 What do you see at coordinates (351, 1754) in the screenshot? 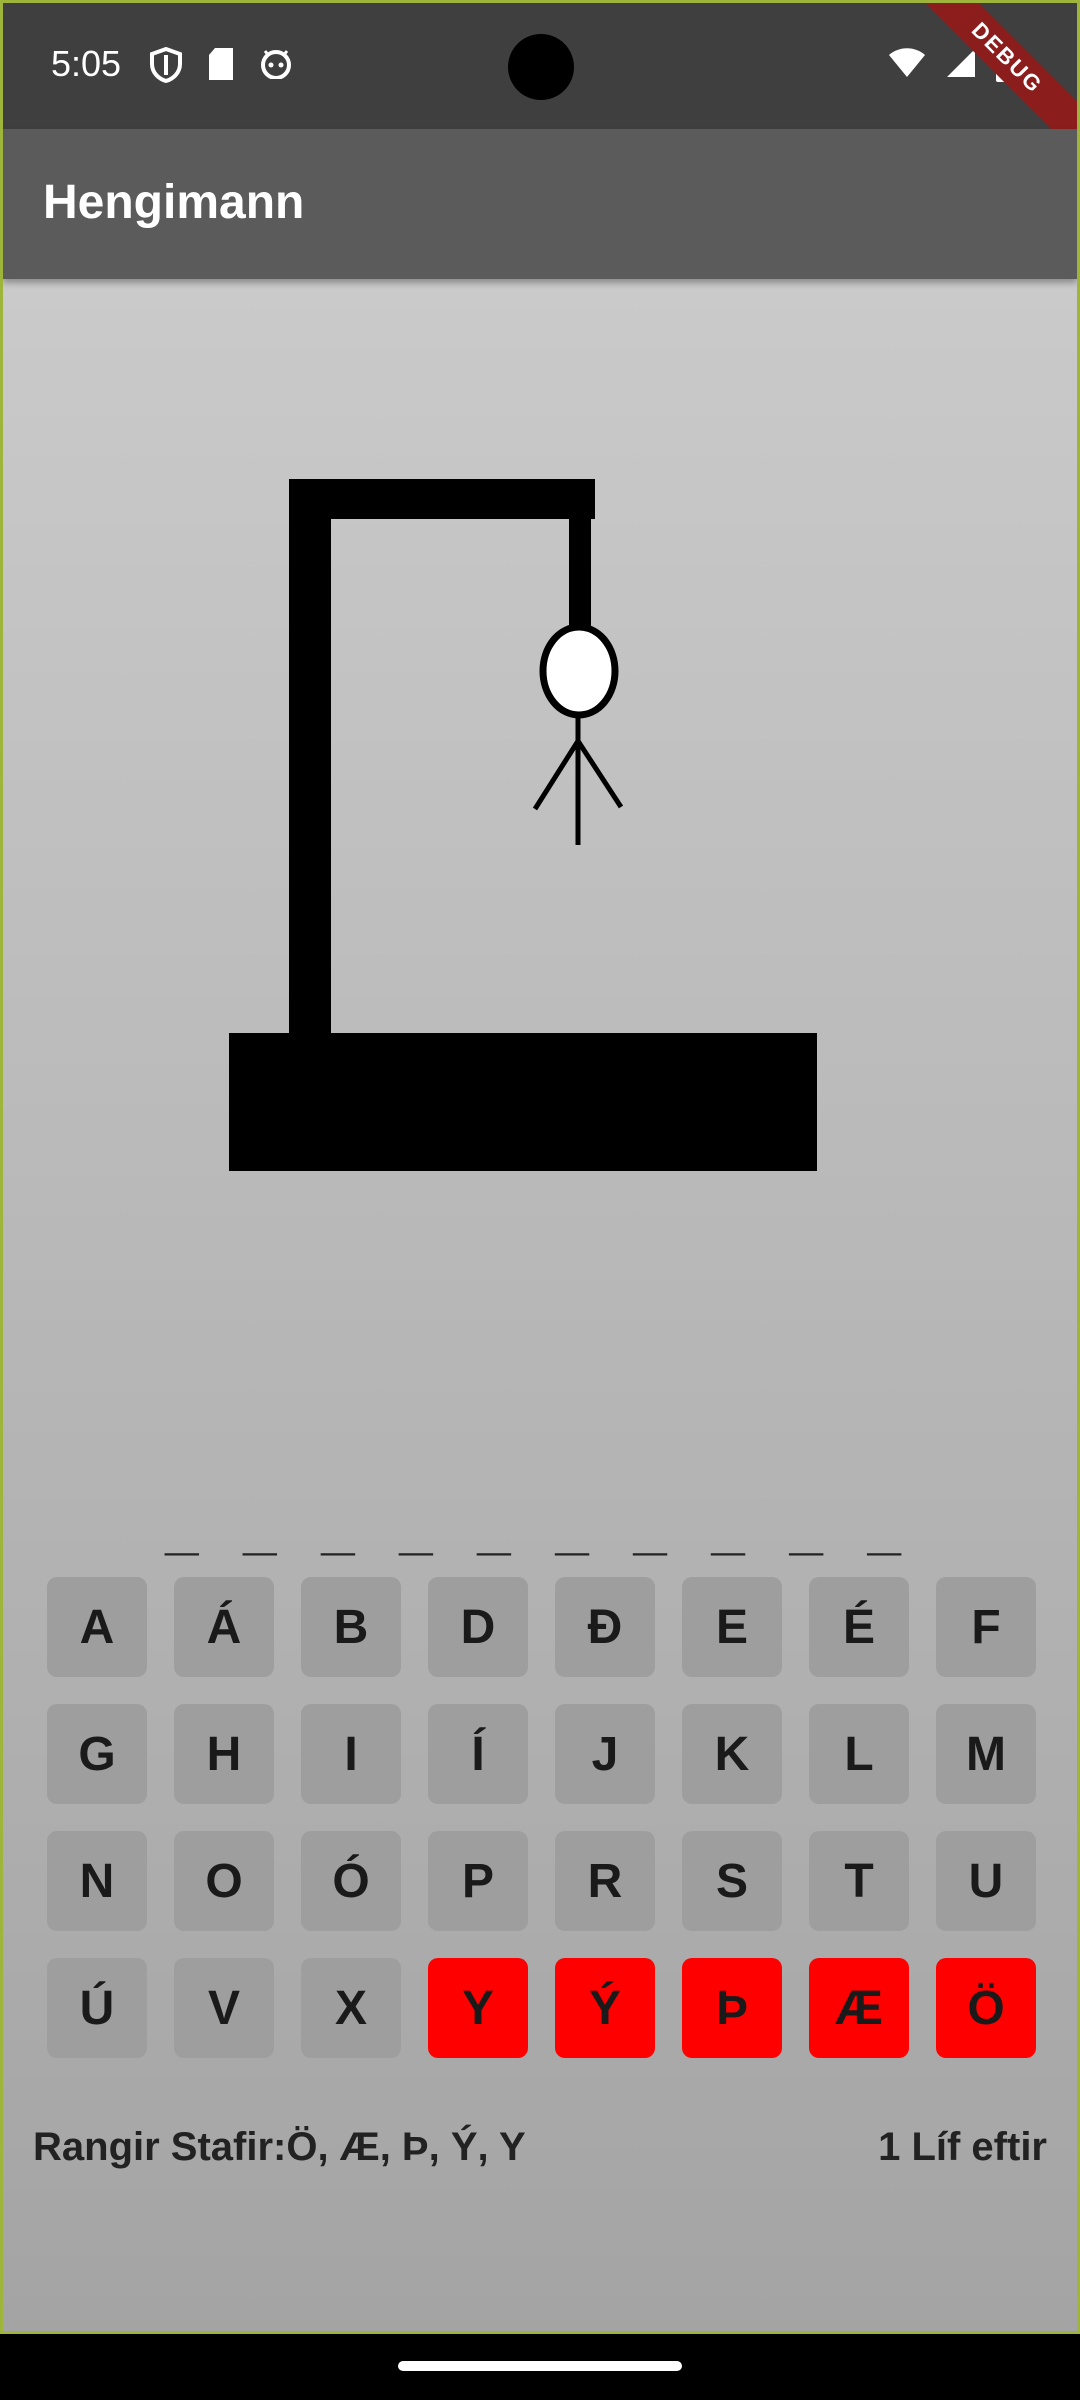
I see `letter-key: I` at bounding box center [351, 1754].